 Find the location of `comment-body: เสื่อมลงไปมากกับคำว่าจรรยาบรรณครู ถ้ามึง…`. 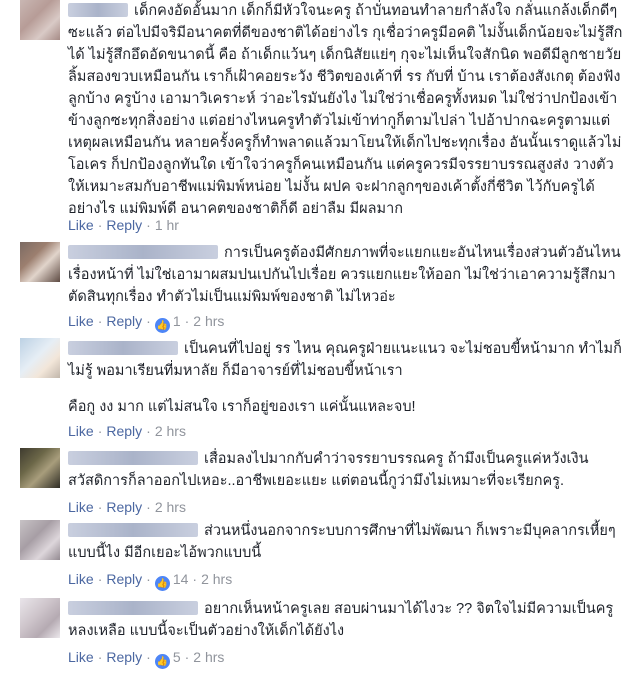

comment-body: เสื่อมลงไปมากกับคำว่าจรรยาบรรณครู ถ้ามึง… is located at coordinates (328, 470).